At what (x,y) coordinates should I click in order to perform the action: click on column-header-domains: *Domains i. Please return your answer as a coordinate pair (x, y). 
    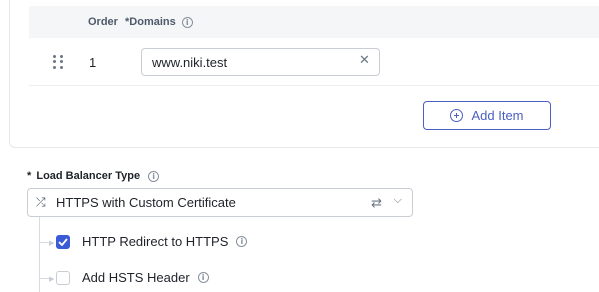
    Looking at the image, I should click on (159, 22).